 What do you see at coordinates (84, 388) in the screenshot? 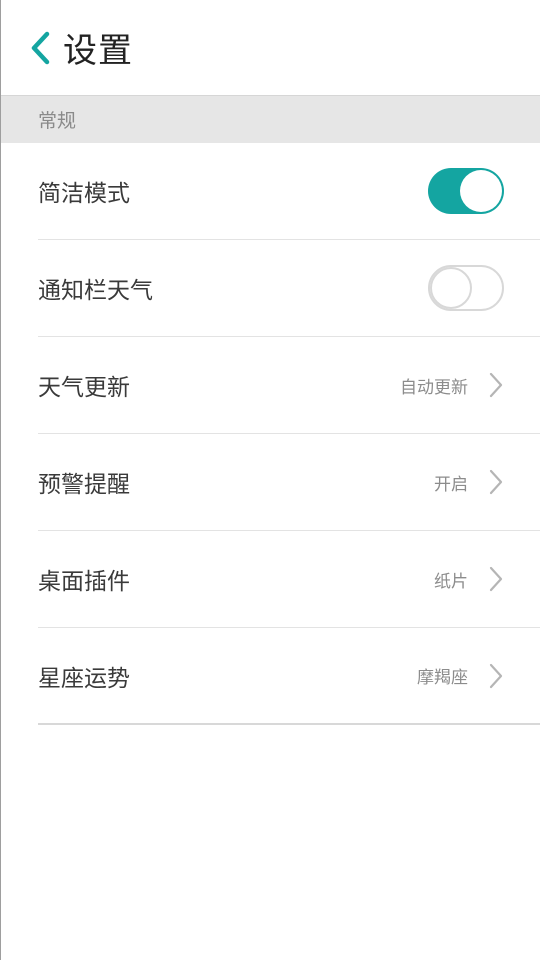
I see `setting-label: 天气更新` at bounding box center [84, 388].